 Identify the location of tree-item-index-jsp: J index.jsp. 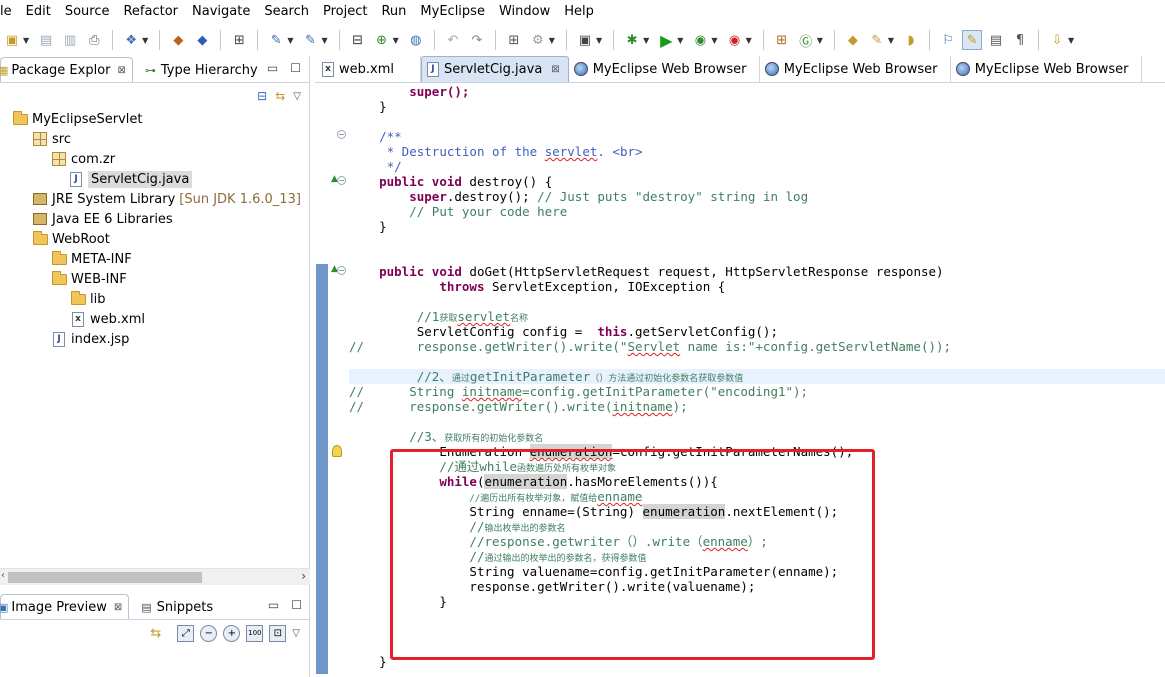
(90, 339).